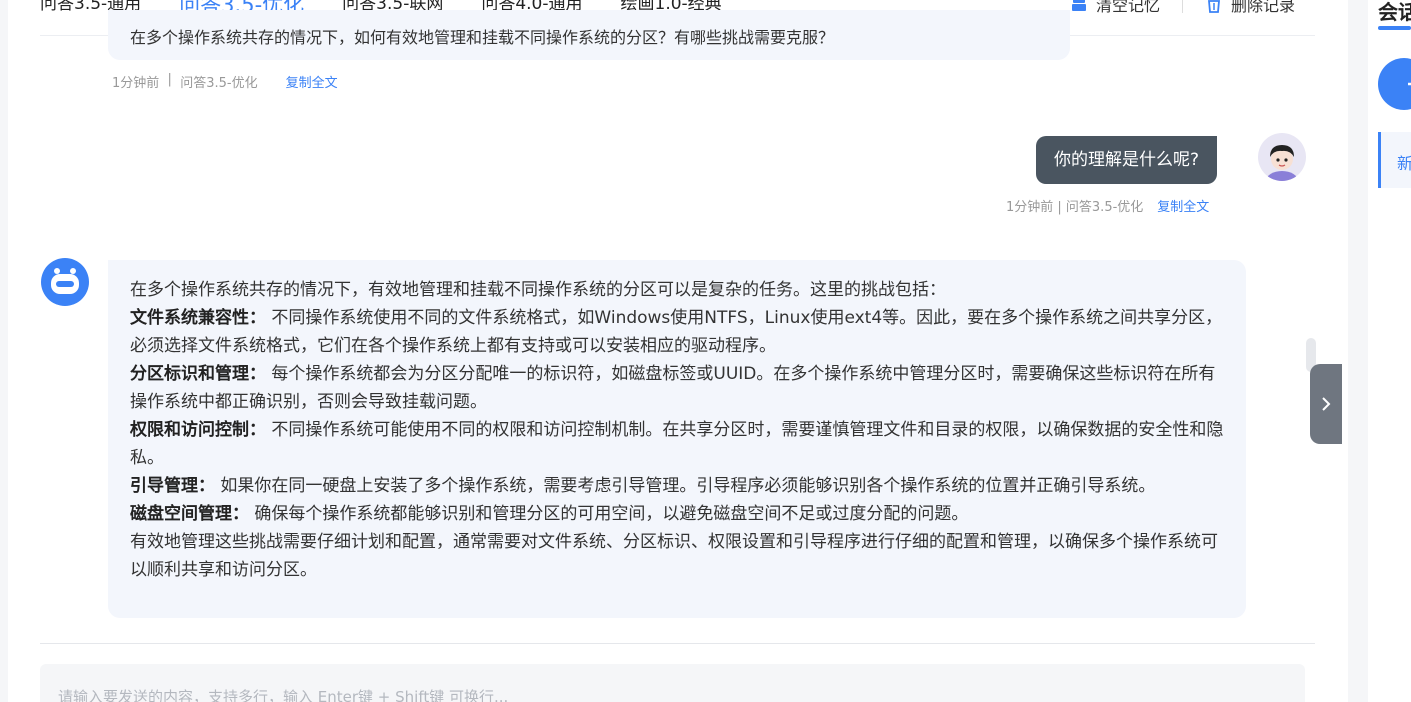  I want to click on prev-message-model: 问答3.5-优化, so click(219, 83).